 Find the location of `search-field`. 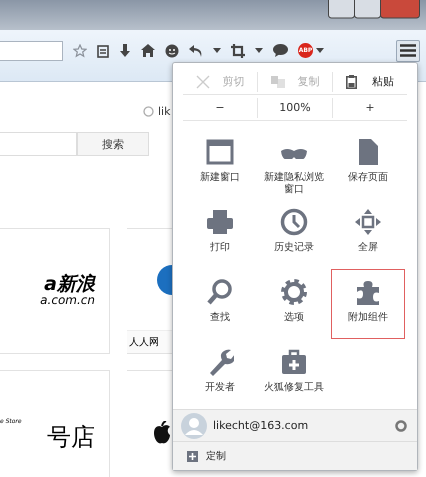

search-field is located at coordinates (38, 144).